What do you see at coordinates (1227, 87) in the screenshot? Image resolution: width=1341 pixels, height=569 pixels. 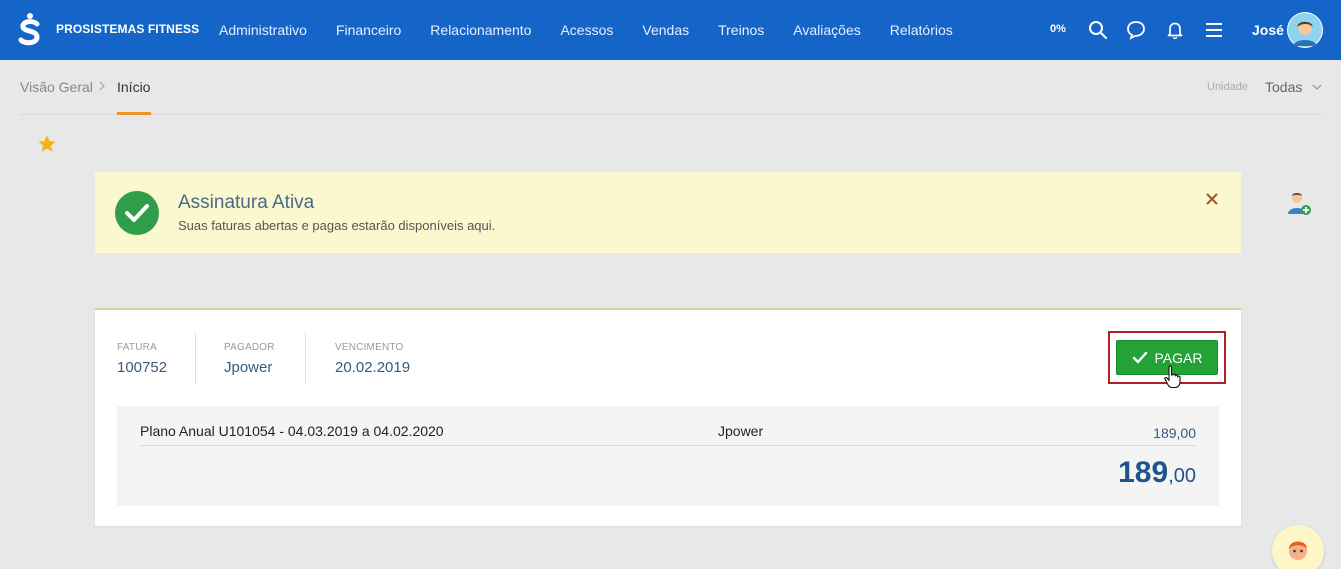 I see `unit-label: Unidade` at bounding box center [1227, 87].